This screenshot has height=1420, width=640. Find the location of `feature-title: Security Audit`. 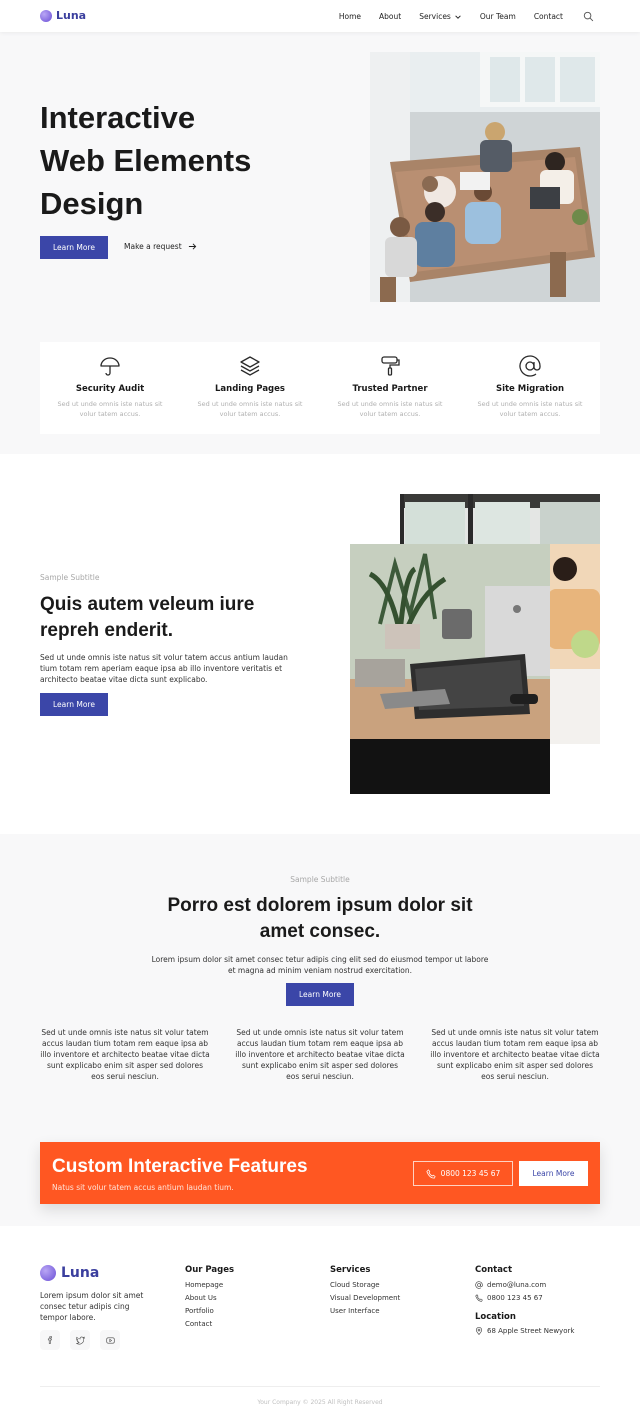

feature-title: Security Audit is located at coordinates (110, 389).